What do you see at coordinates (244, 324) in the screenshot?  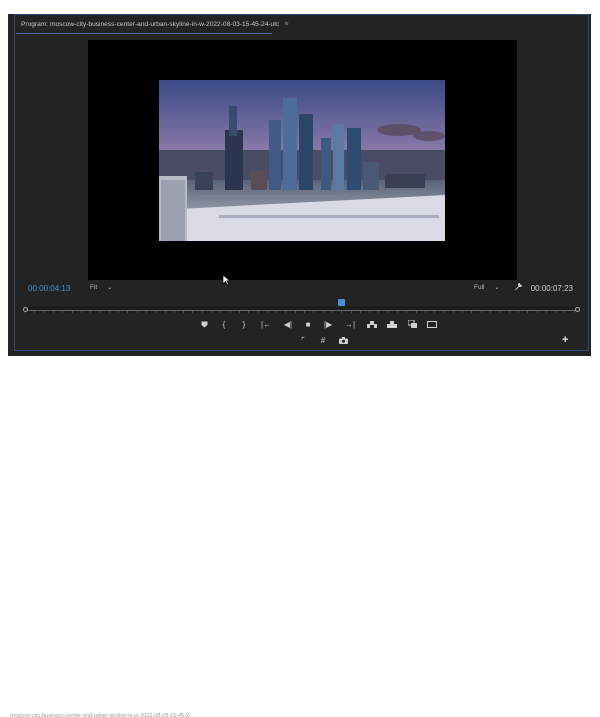 I see `mark-out-button: }` at bounding box center [244, 324].